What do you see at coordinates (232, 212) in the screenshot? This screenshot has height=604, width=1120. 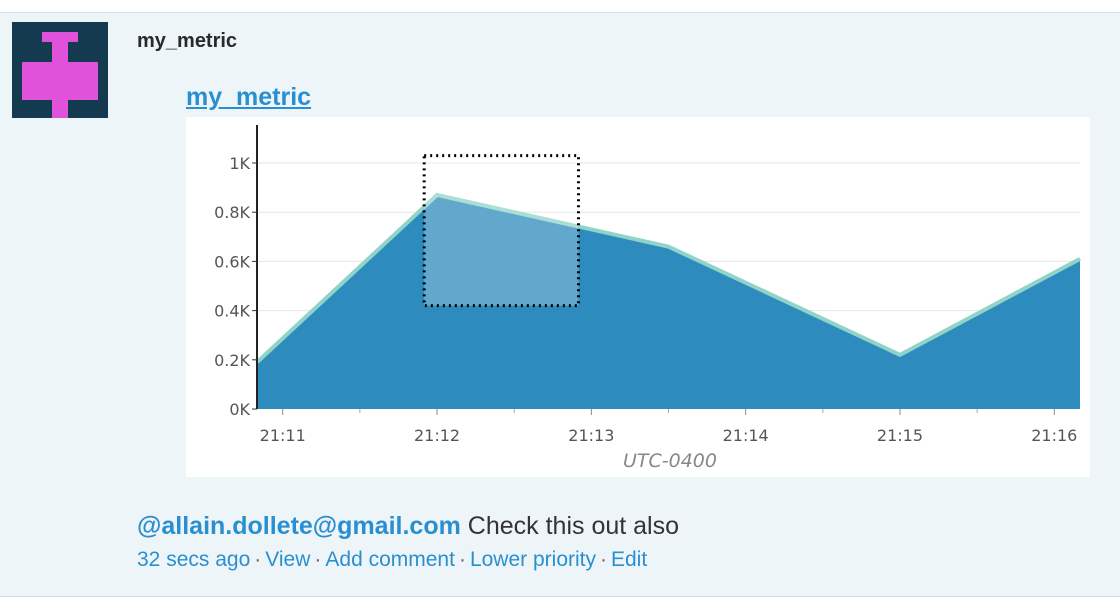 I see `y-tick-label: 0.8K` at bounding box center [232, 212].